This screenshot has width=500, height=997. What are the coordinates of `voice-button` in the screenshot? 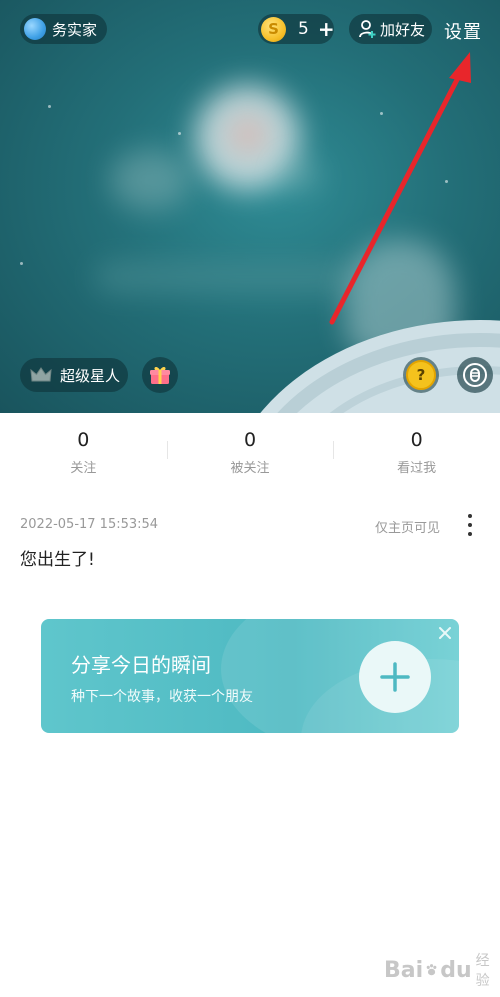 It's located at (475, 375).